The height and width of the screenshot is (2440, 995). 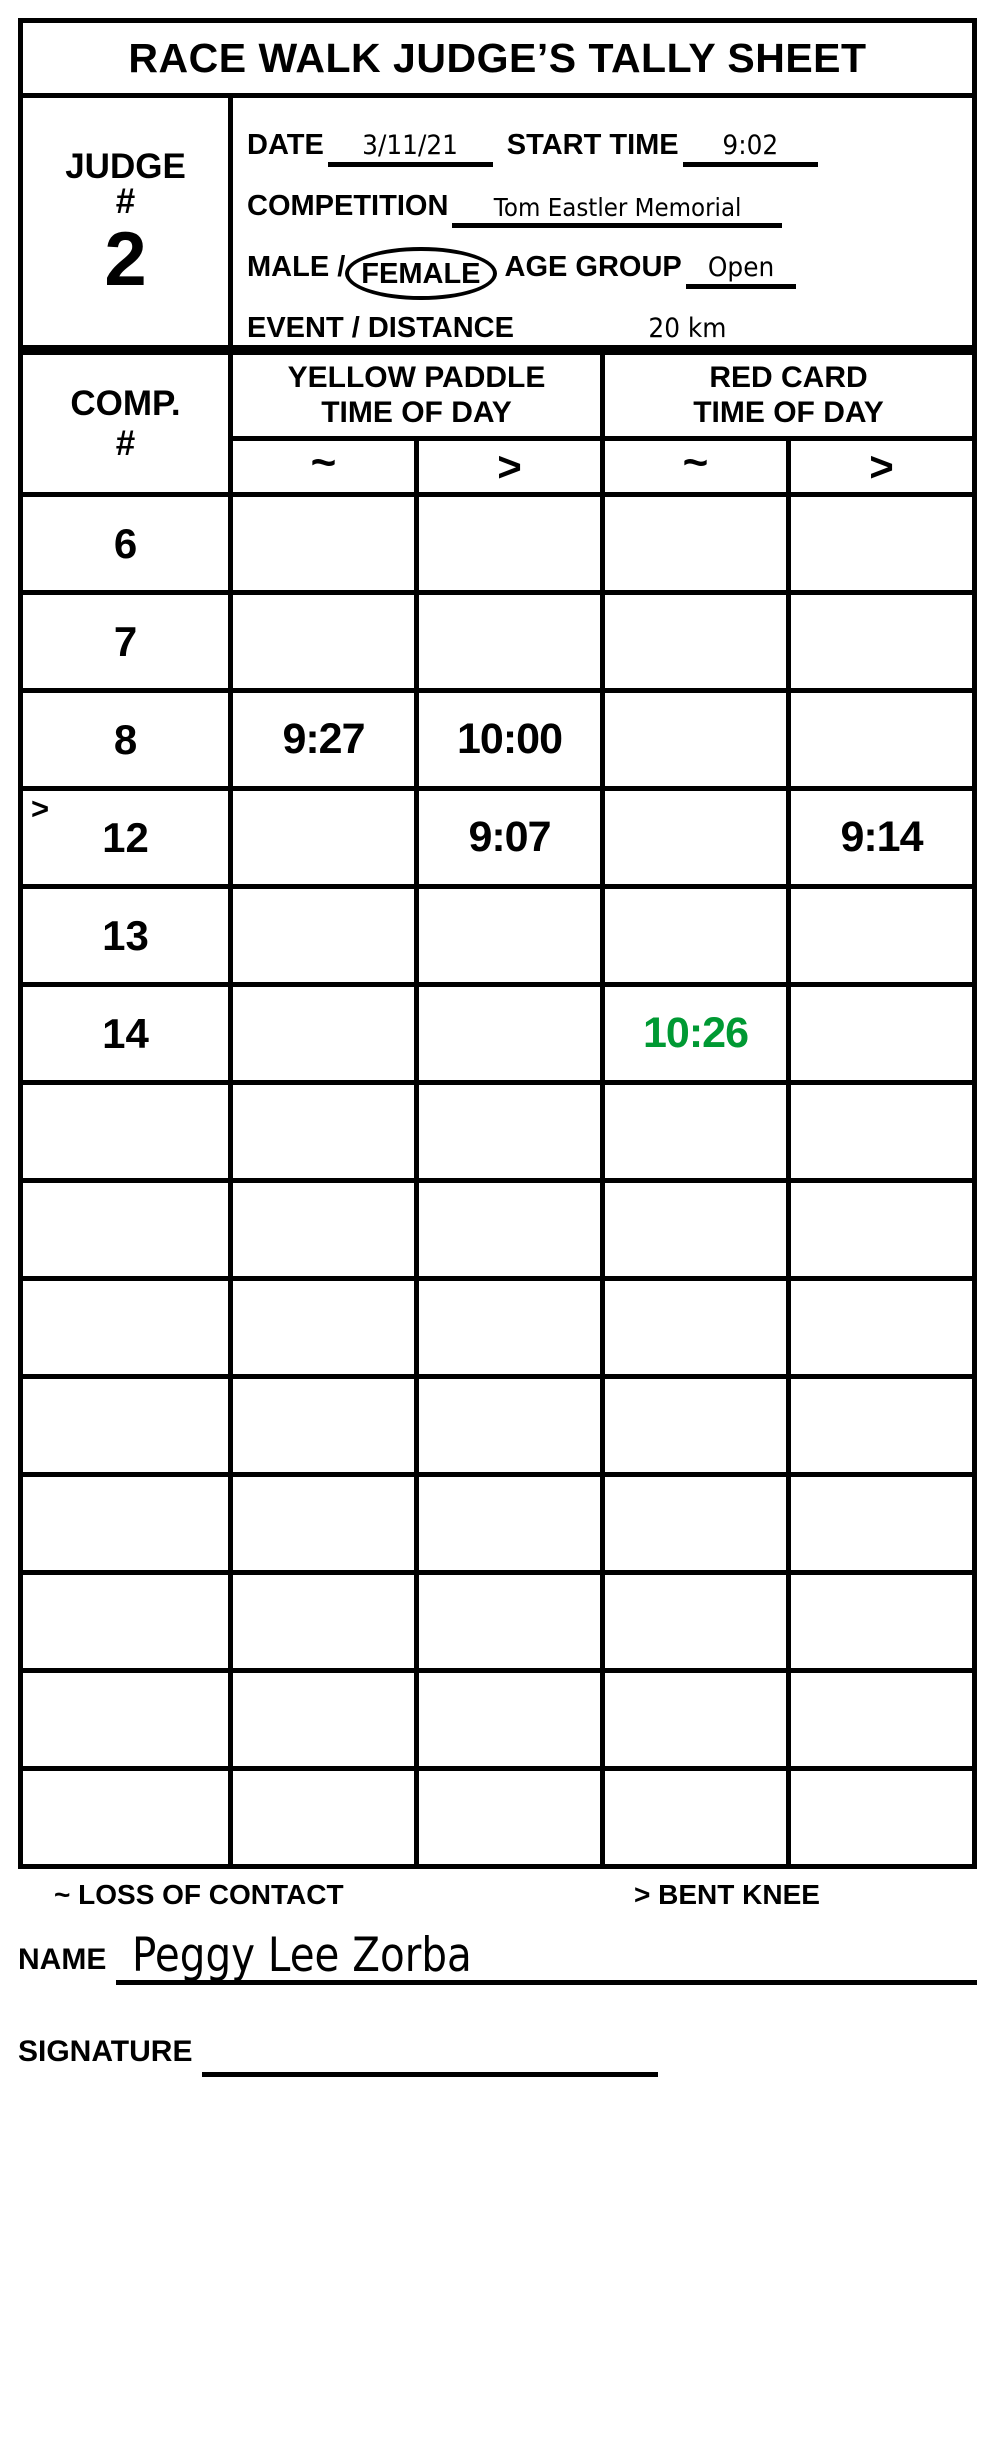 I want to click on comp-number-cell: 14, so click(x=125, y=1033).